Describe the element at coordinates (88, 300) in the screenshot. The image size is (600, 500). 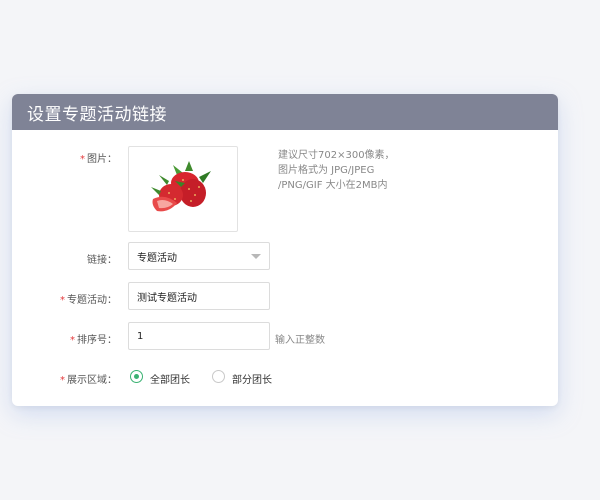
I see `topic-label: * 专题活动：` at that location.